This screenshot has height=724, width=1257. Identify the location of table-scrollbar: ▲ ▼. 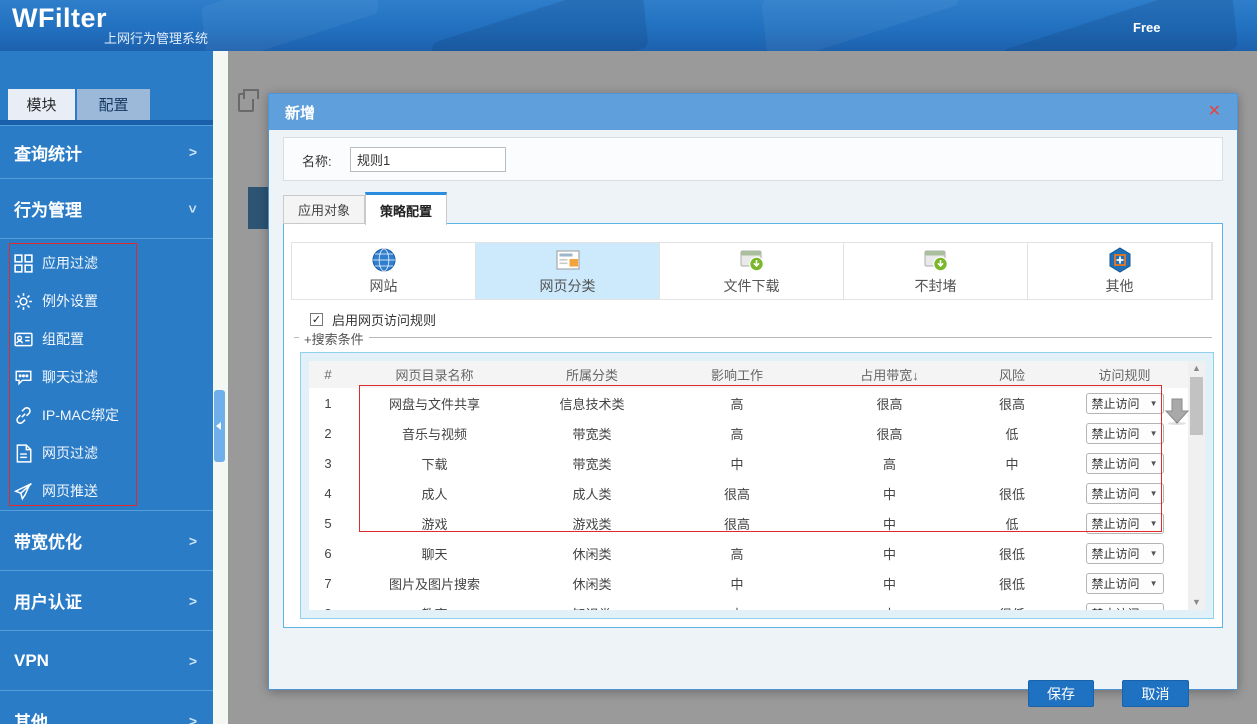
(1196, 485).